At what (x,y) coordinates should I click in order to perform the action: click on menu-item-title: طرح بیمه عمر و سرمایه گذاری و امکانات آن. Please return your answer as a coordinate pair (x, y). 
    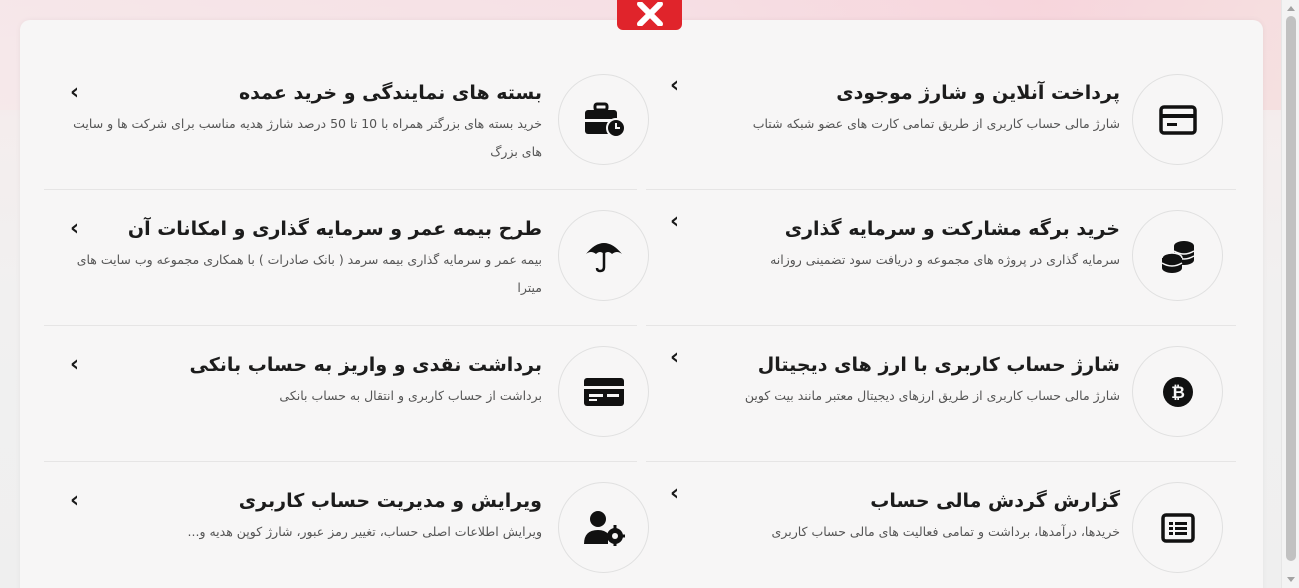
    Looking at the image, I should click on (334, 229).